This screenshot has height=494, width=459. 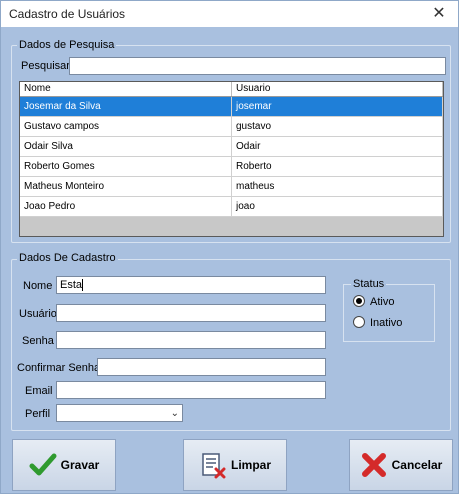 I want to click on column-header-nome: Nome, so click(x=126, y=89).